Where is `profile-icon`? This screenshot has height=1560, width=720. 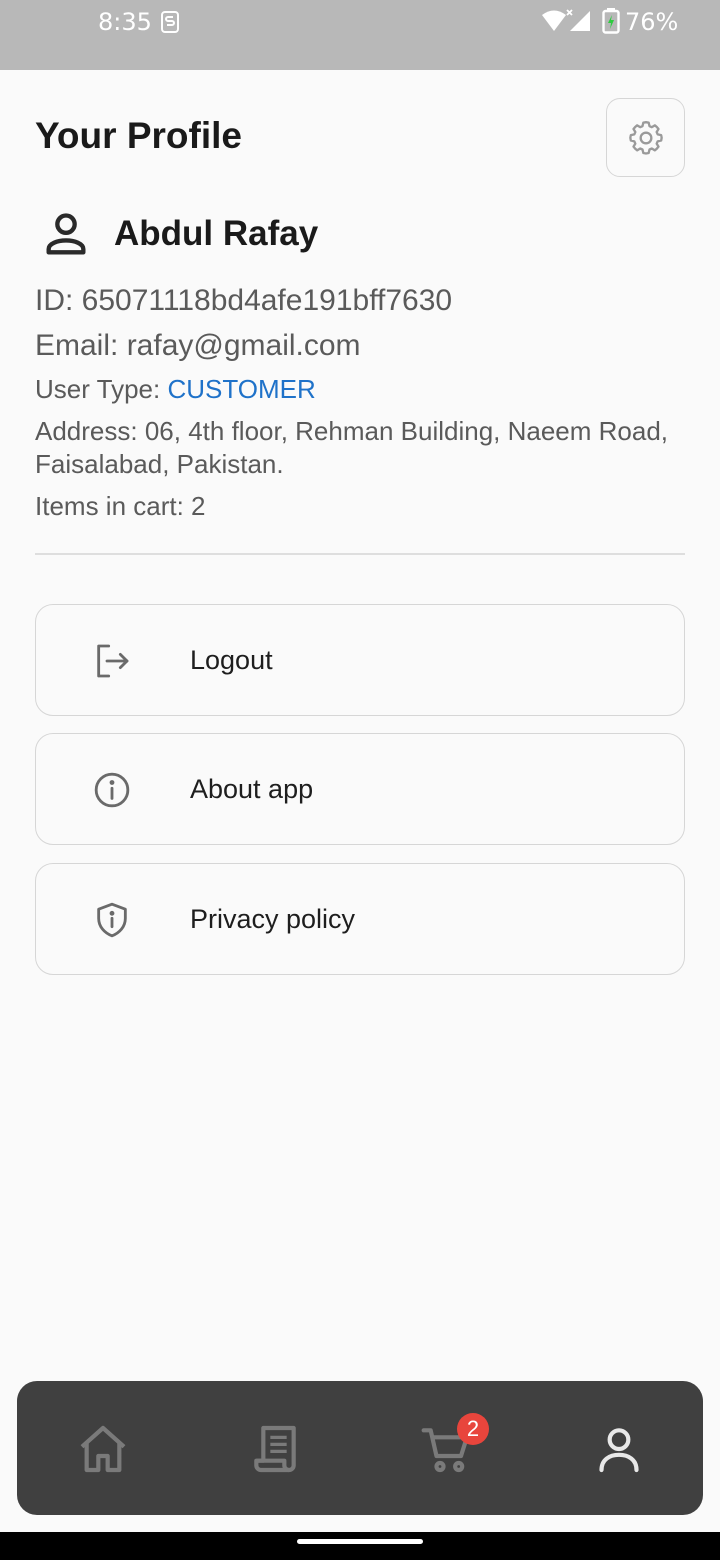
profile-icon is located at coordinates (619, 1449).